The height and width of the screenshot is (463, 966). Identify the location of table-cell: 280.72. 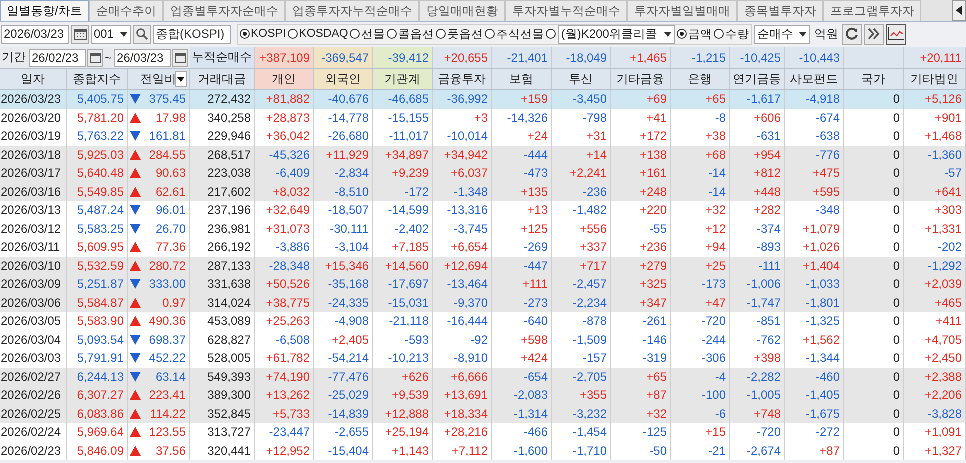
(167, 265).